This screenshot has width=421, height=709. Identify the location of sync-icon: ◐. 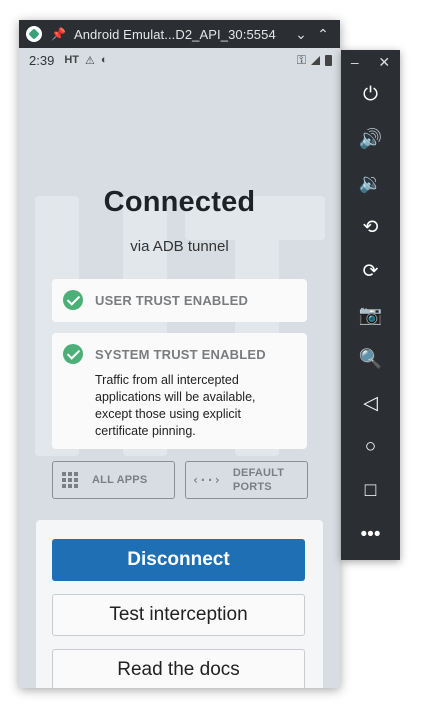
(104, 60).